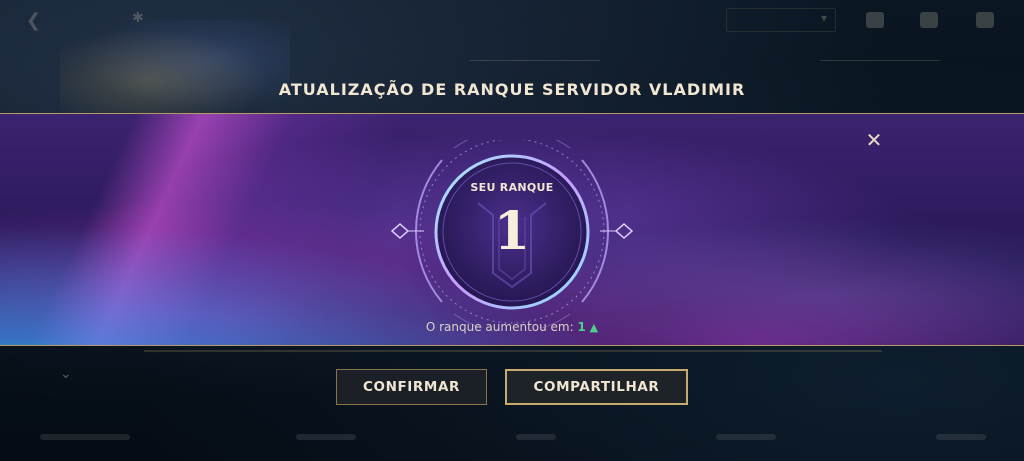  Describe the element at coordinates (596, 387) in the screenshot. I see `share-button: COMPARTILHAR` at that location.